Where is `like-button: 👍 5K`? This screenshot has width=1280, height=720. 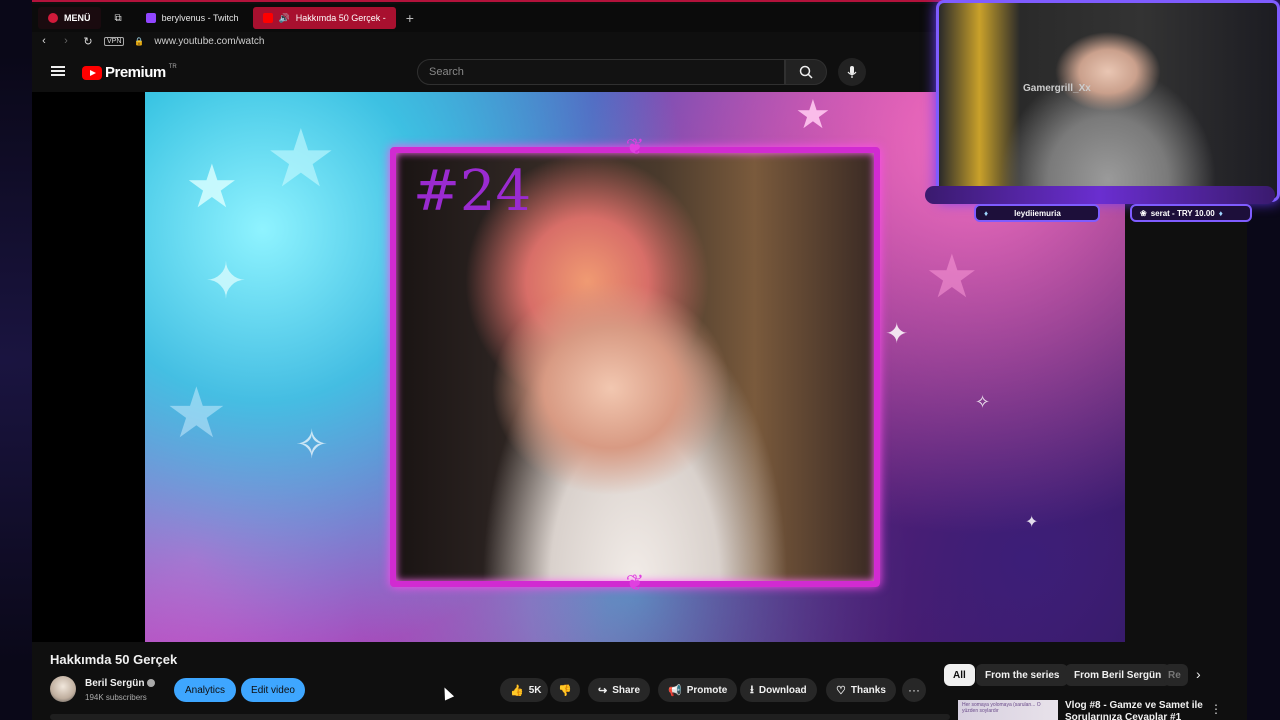 like-button: 👍 5K is located at coordinates (524, 690).